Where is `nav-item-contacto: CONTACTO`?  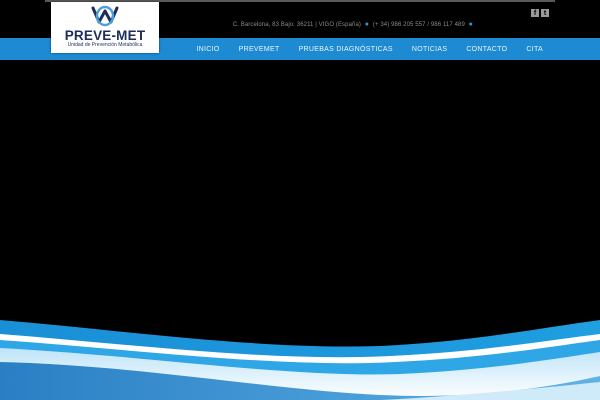
nav-item-contacto: CONTACTO is located at coordinates (486, 49).